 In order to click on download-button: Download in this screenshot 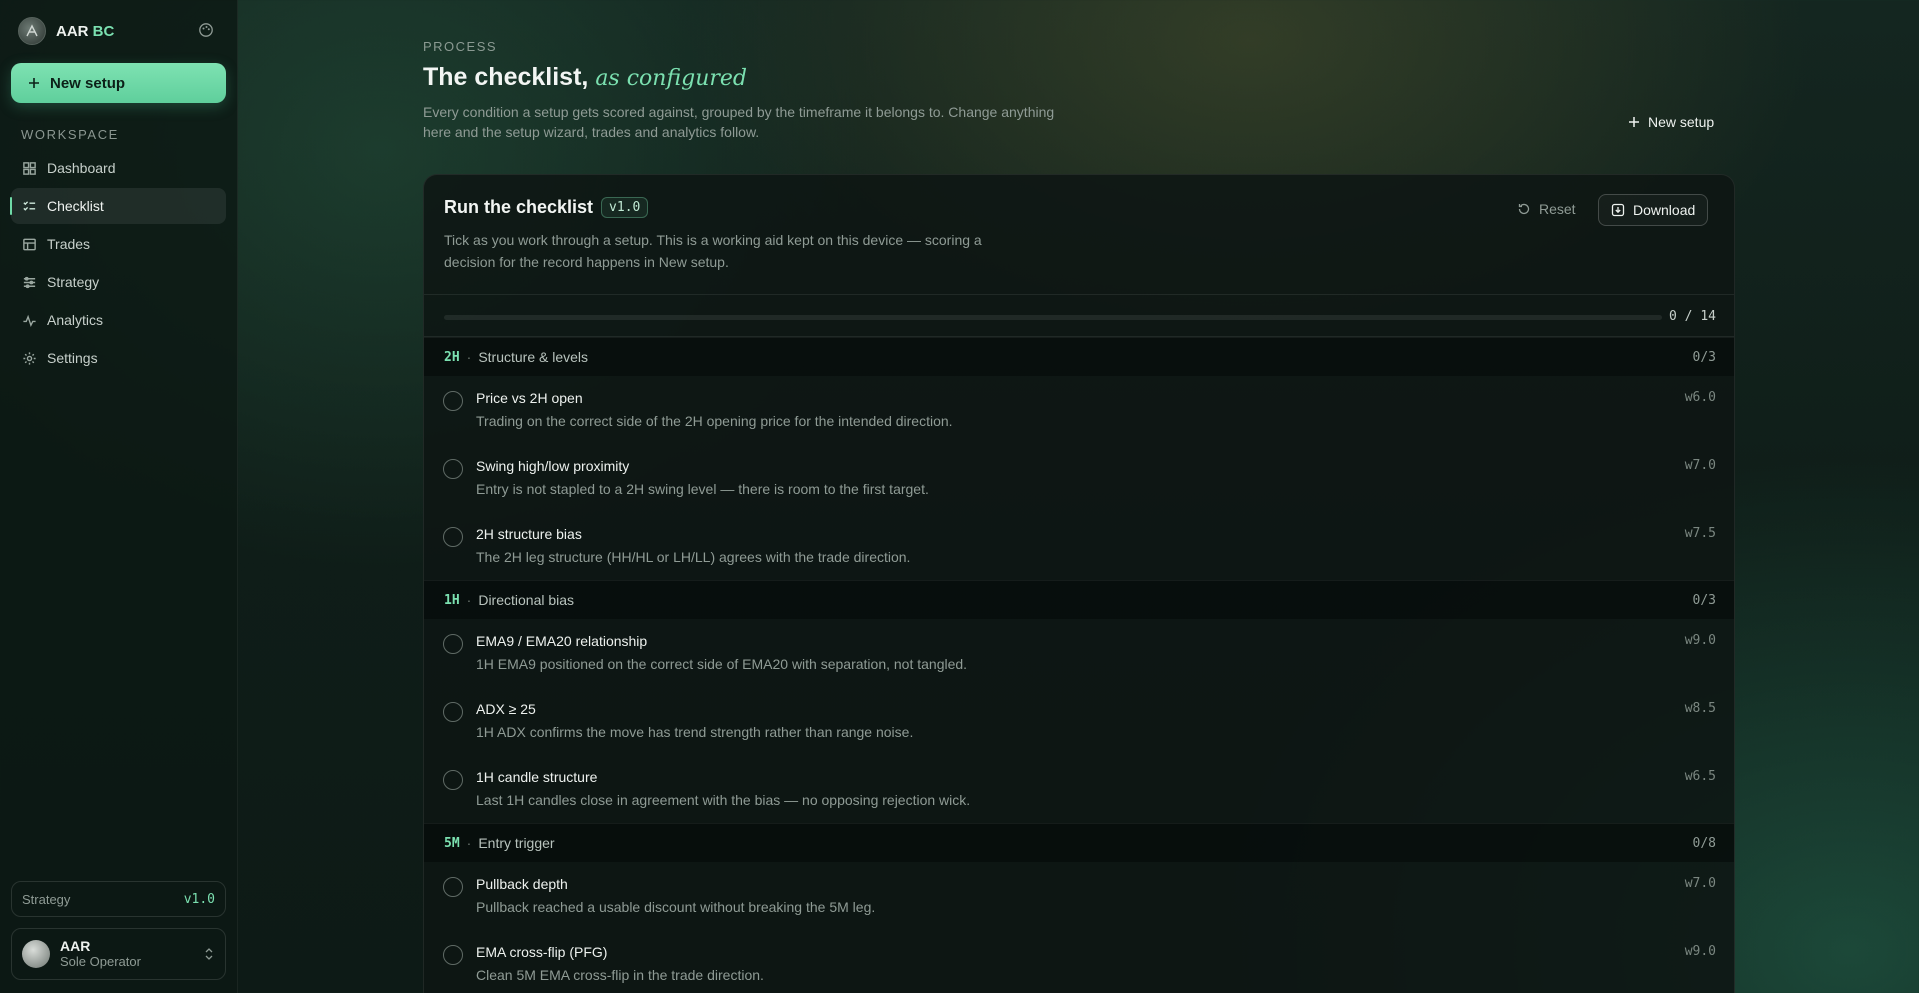, I will do `click(1653, 210)`.